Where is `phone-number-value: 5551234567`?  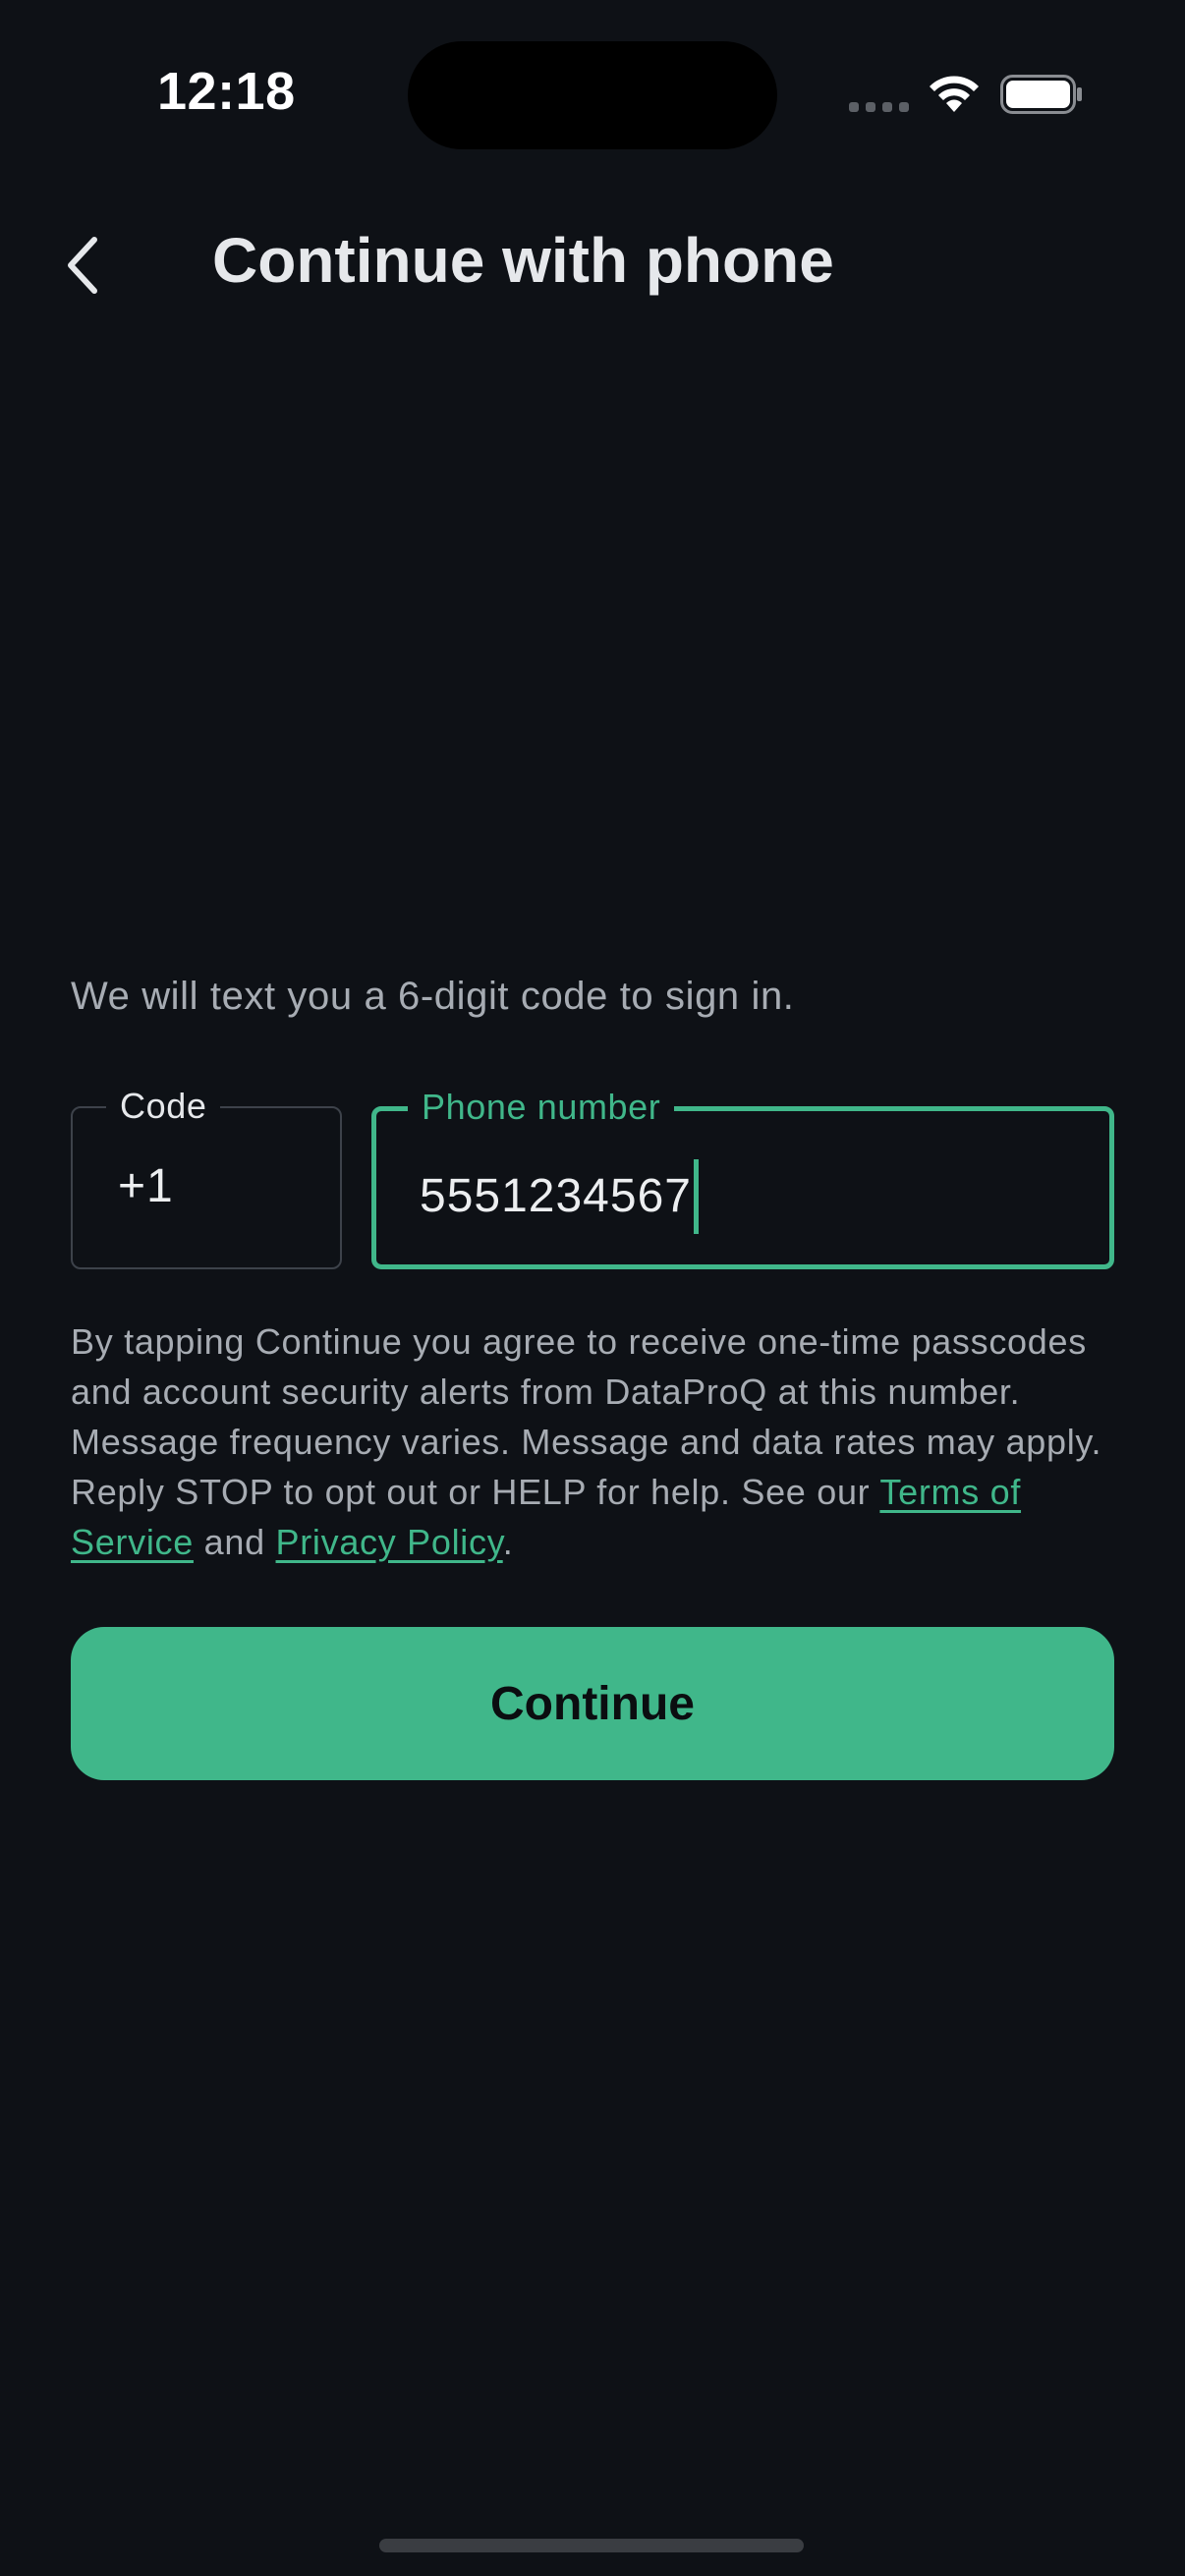
phone-number-value: 5551234567 is located at coordinates (556, 1196).